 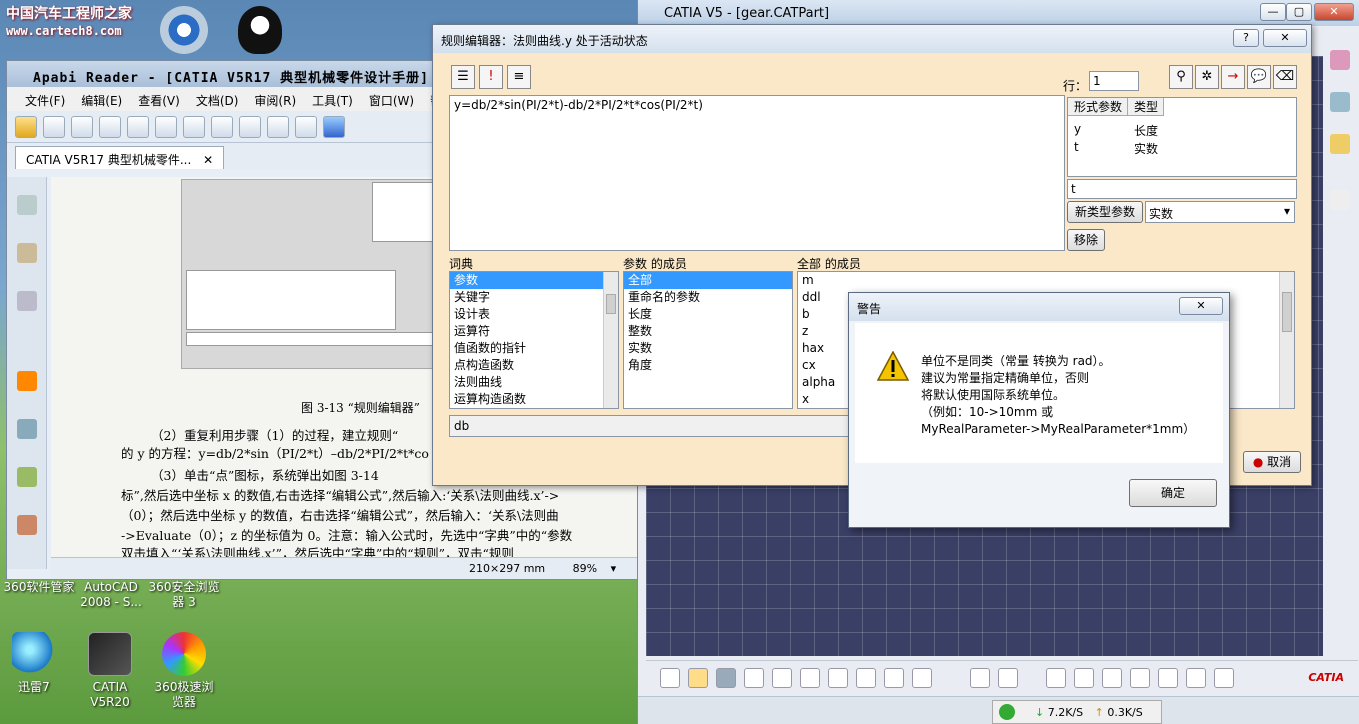 What do you see at coordinates (1112, 677) in the screenshot?
I see `rule-icon` at bounding box center [1112, 677].